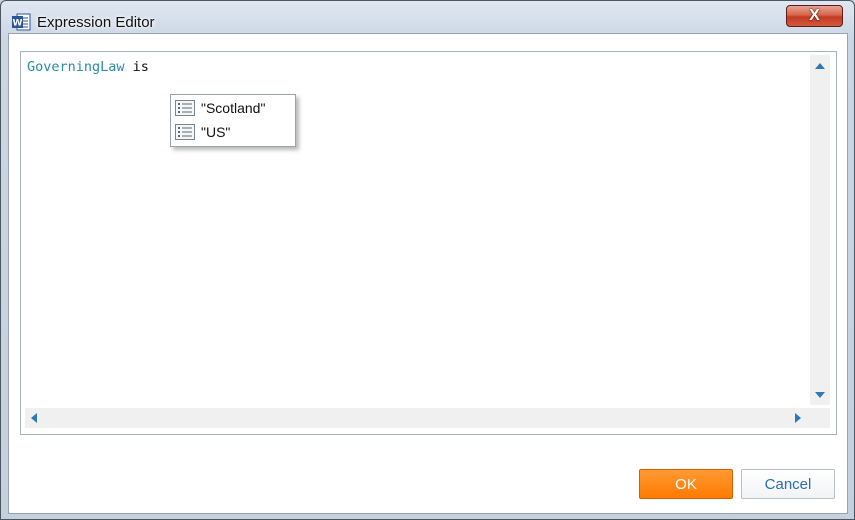  I want to click on scroll-left-icon, so click(34, 418).